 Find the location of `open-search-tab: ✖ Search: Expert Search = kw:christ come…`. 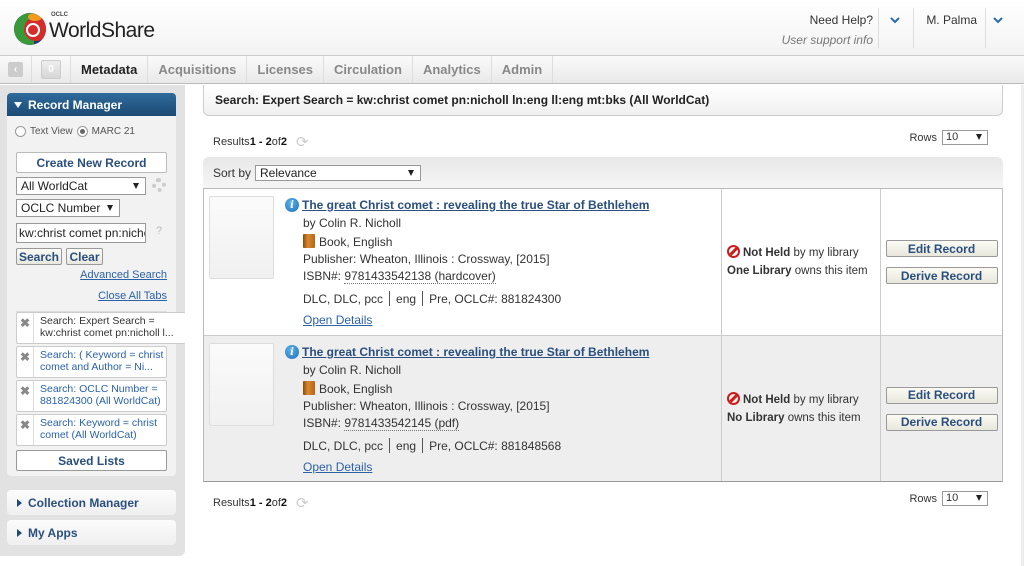

open-search-tab: ✖ Search: Expert Search = kw:christ come… is located at coordinates (100, 328).